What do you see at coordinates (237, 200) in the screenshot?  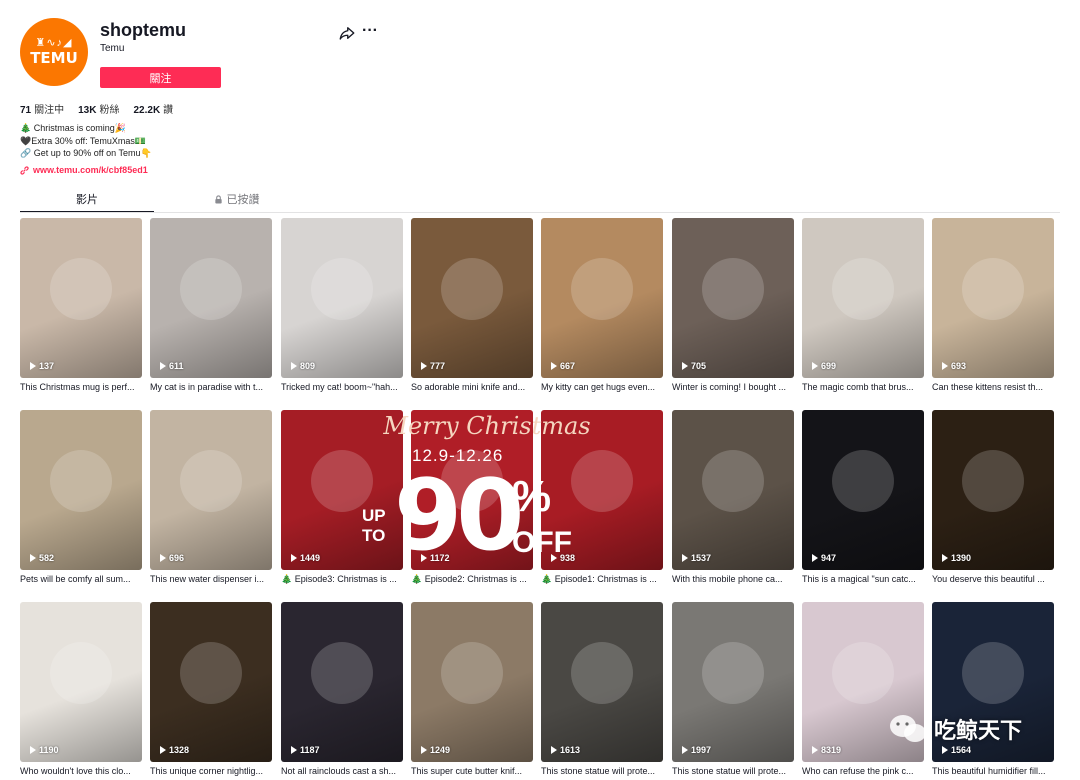 I see `tab-liked: 已按讚` at bounding box center [237, 200].